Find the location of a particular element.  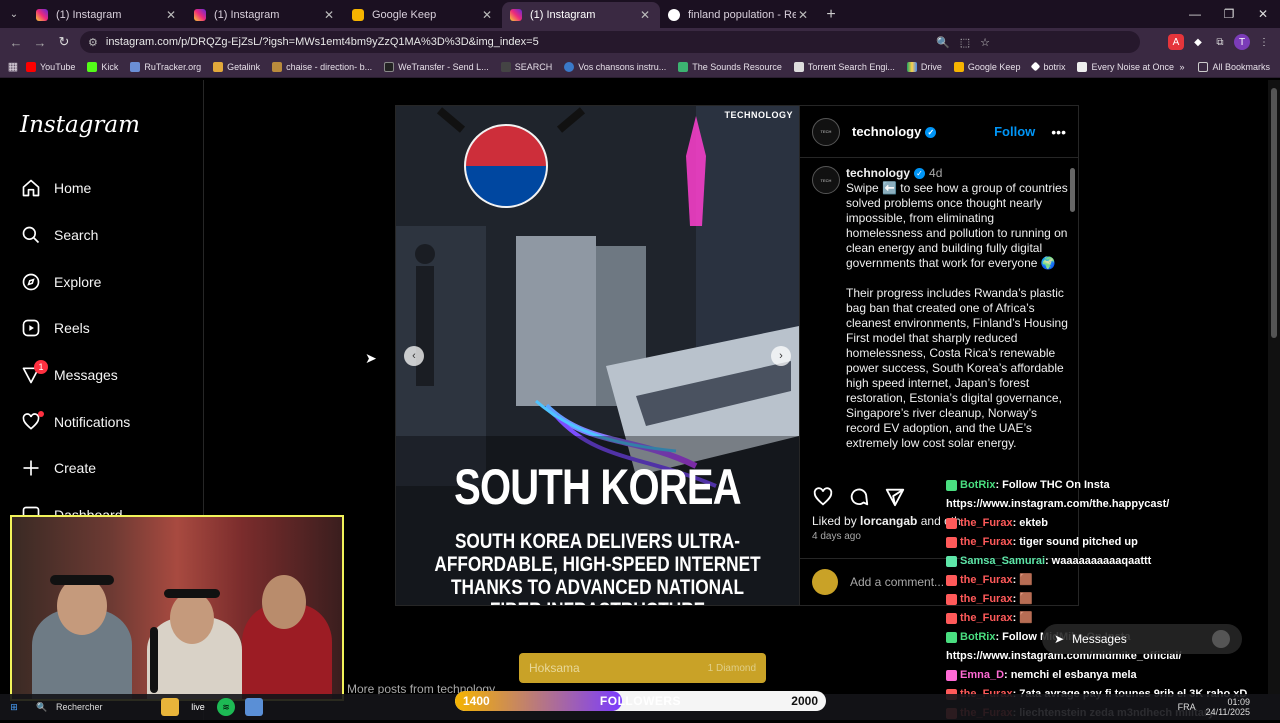

post-username: technology ✓ is located at coordinates (894, 131).